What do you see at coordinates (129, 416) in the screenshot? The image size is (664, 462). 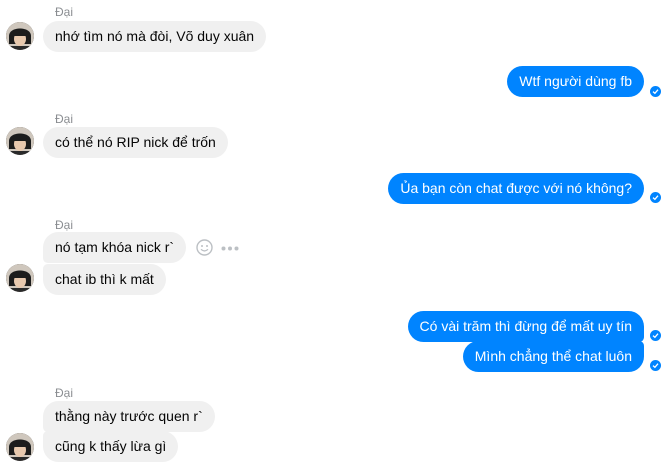 I see `incoming-message: thằng này trước quen r`` at bounding box center [129, 416].